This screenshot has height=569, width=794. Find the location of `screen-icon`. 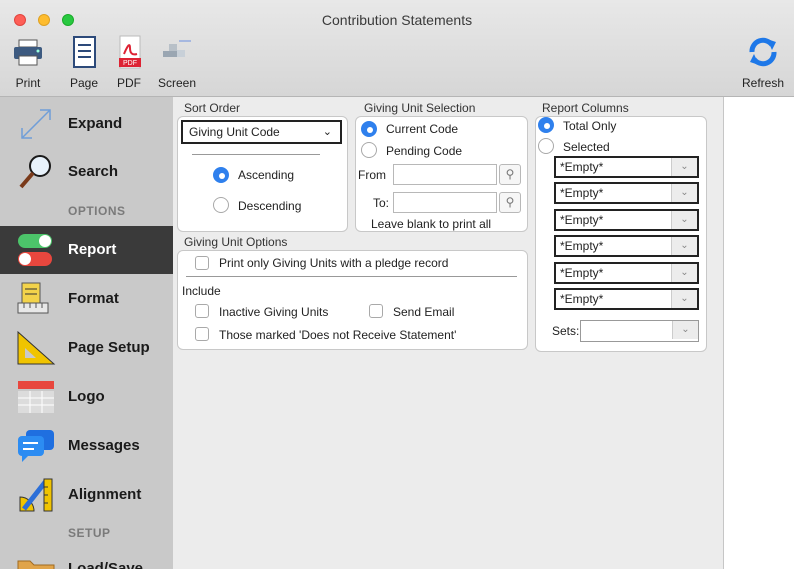

screen-icon is located at coordinates (177, 48).